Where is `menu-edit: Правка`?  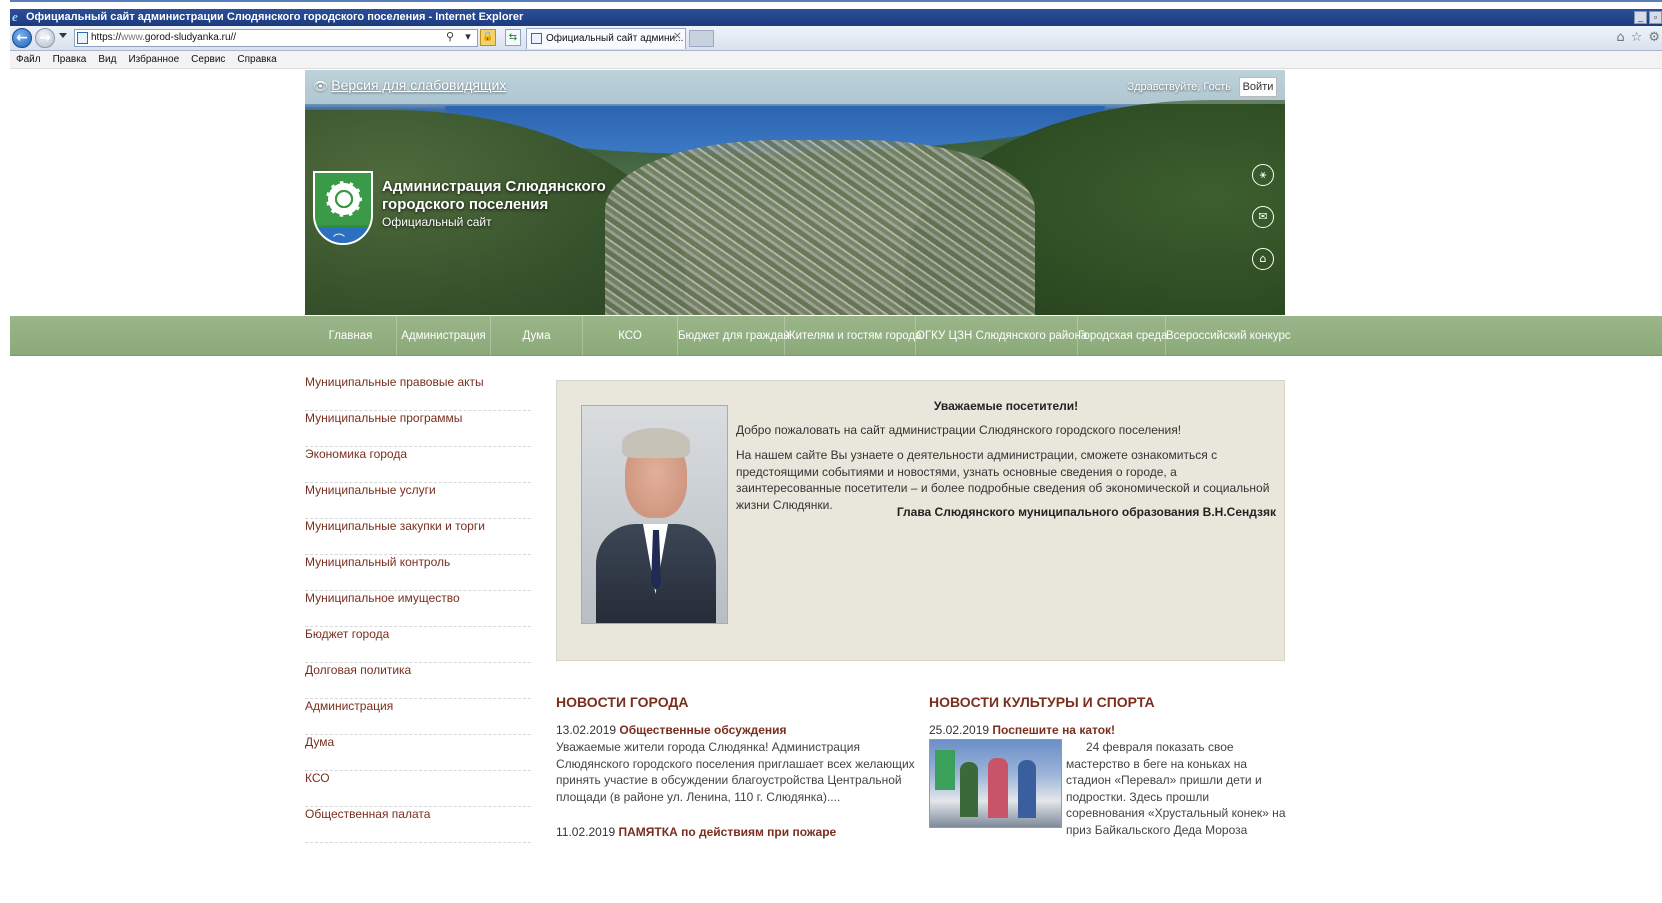
menu-edit: Правка is located at coordinates (70, 59).